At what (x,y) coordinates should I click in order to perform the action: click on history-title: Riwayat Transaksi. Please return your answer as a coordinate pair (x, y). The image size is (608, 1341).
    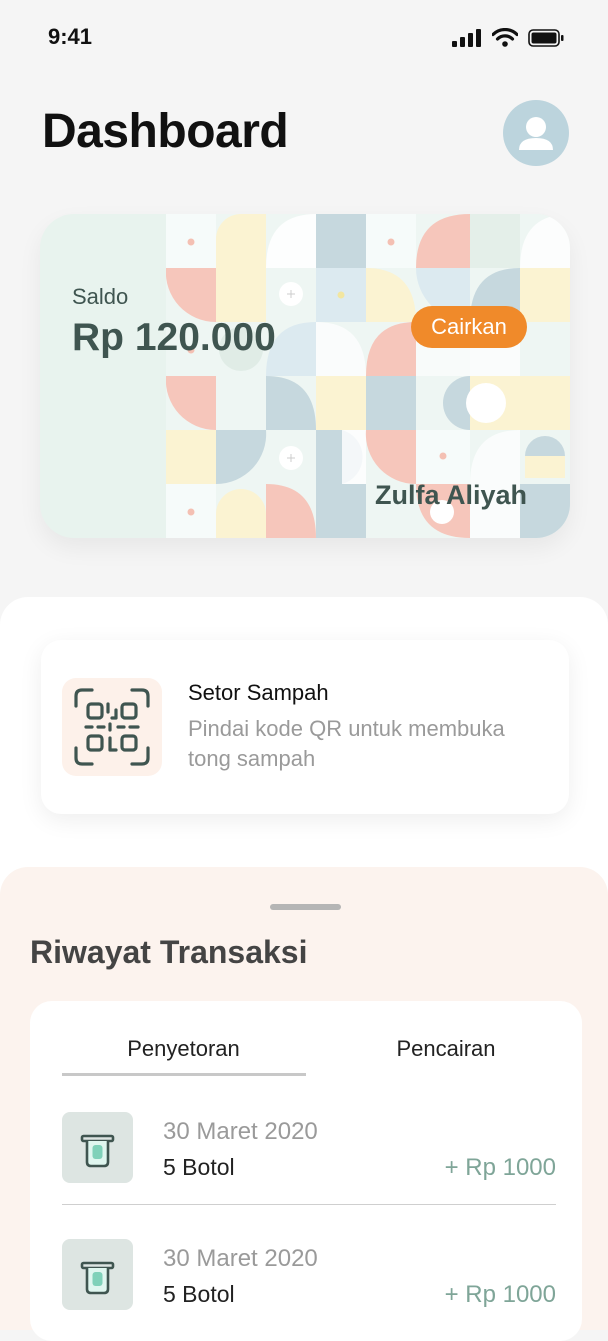
    Looking at the image, I should click on (169, 952).